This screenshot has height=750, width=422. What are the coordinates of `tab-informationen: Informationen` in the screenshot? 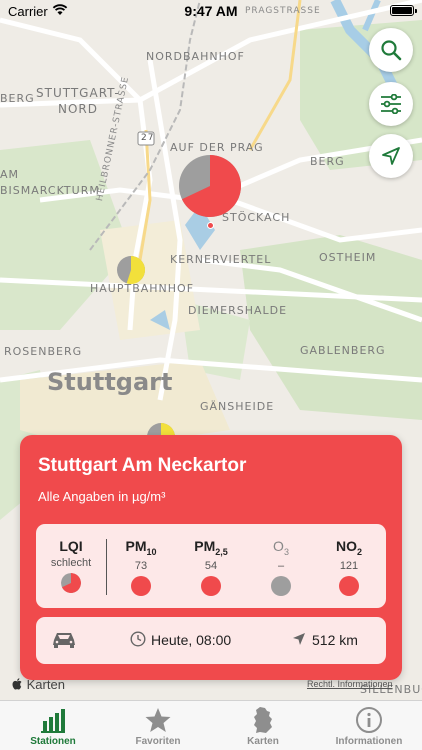 It's located at (369, 725).